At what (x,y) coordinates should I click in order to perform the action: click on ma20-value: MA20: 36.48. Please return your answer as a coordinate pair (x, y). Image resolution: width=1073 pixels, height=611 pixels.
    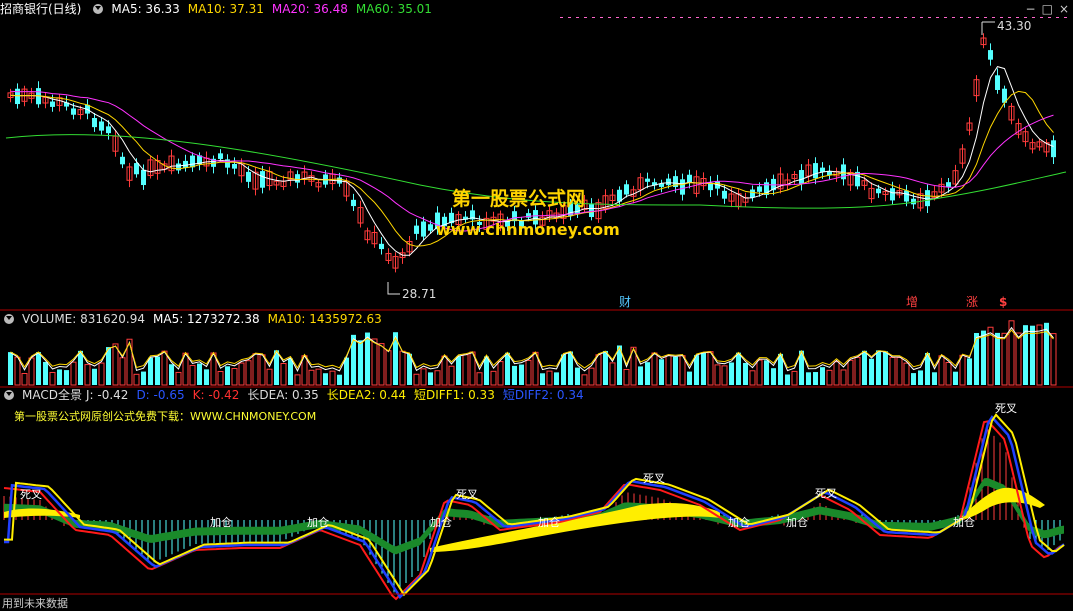
    Looking at the image, I should click on (309, 9).